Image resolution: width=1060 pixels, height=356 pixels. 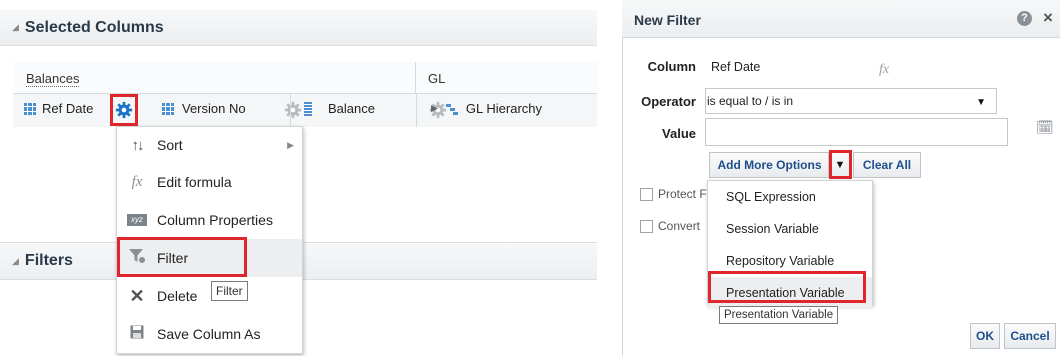 What do you see at coordinates (94, 27) in the screenshot?
I see `selected-columns-title: Selected Columns` at bounding box center [94, 27].